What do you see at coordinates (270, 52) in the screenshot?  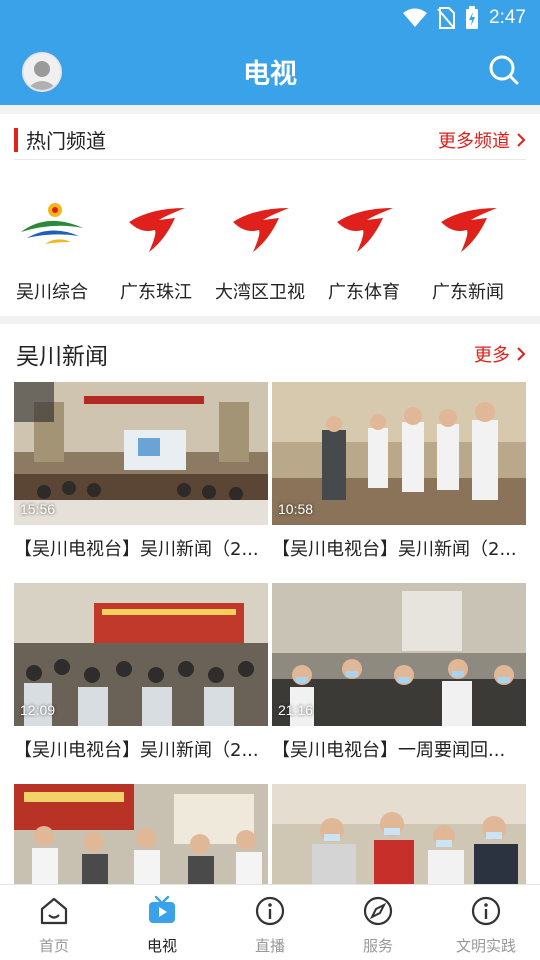 I see `top-bar: 2:47 电视` at bounding box center [270, 52].